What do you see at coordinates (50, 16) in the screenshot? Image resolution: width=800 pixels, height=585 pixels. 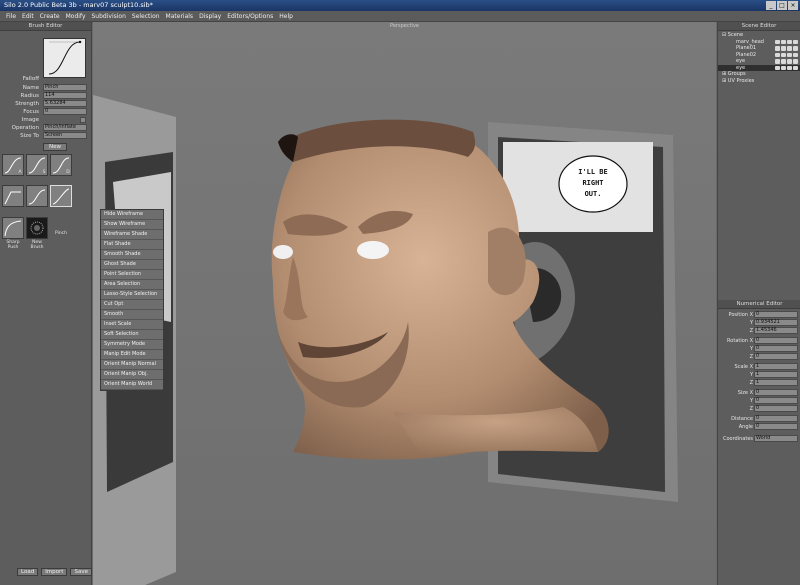 I see `menu-create: Create` at bounding box center [50, 16].